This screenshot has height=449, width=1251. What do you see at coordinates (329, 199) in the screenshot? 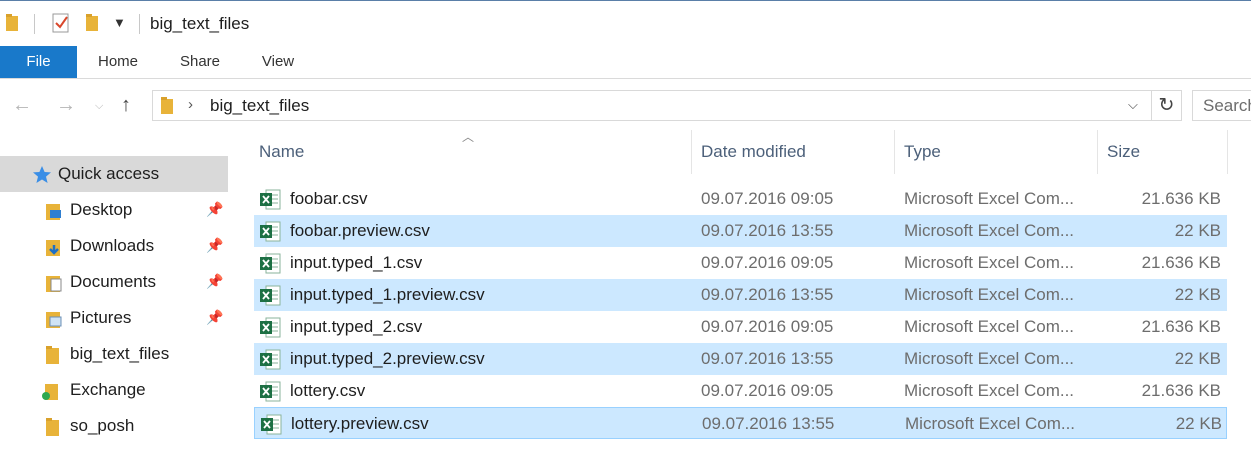
I see `file-name: foobar.csv` at bounding box center [329, 199].